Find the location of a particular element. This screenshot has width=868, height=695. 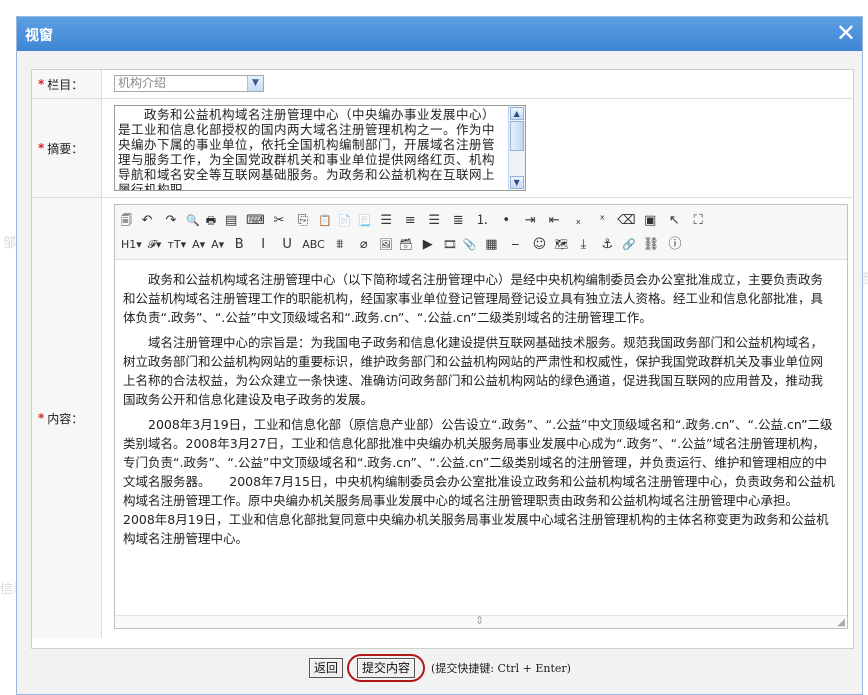

dialog-title: 视窗 is located at coordinates (39, 36).